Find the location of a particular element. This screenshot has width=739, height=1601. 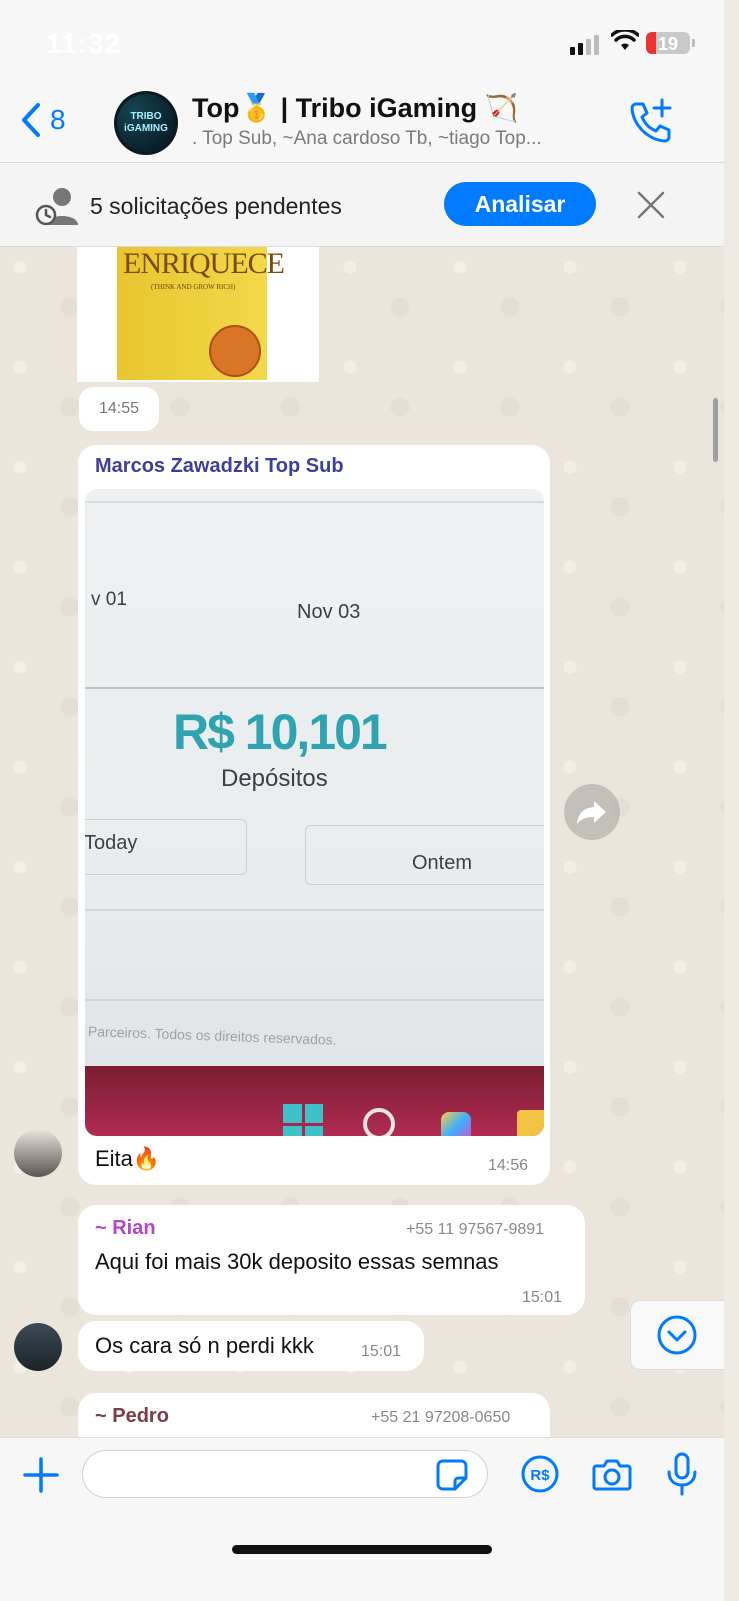

app-icon is located at coordinates (456, 1124).